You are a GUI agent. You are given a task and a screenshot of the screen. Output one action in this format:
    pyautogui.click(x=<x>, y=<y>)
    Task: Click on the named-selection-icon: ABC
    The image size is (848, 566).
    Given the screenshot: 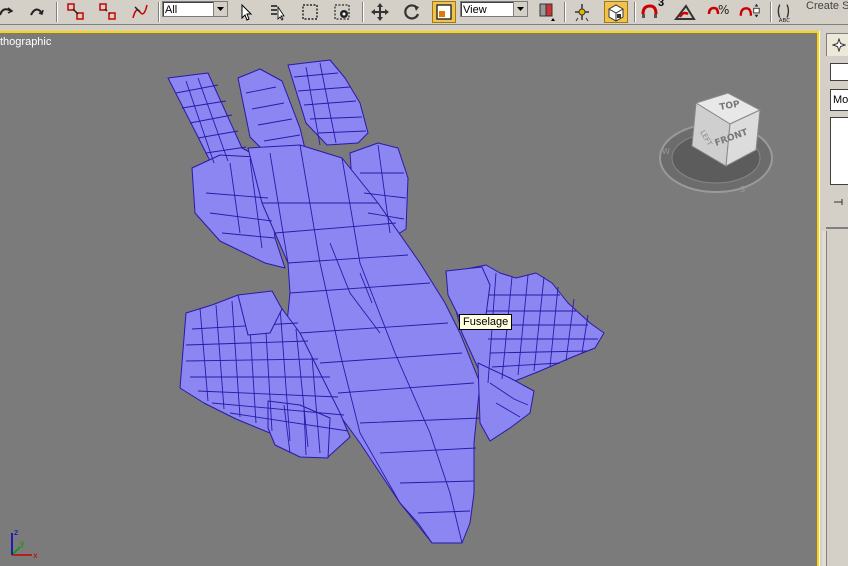 What is the action you would take?
    pyautogui.click(x=783, y=13)
    